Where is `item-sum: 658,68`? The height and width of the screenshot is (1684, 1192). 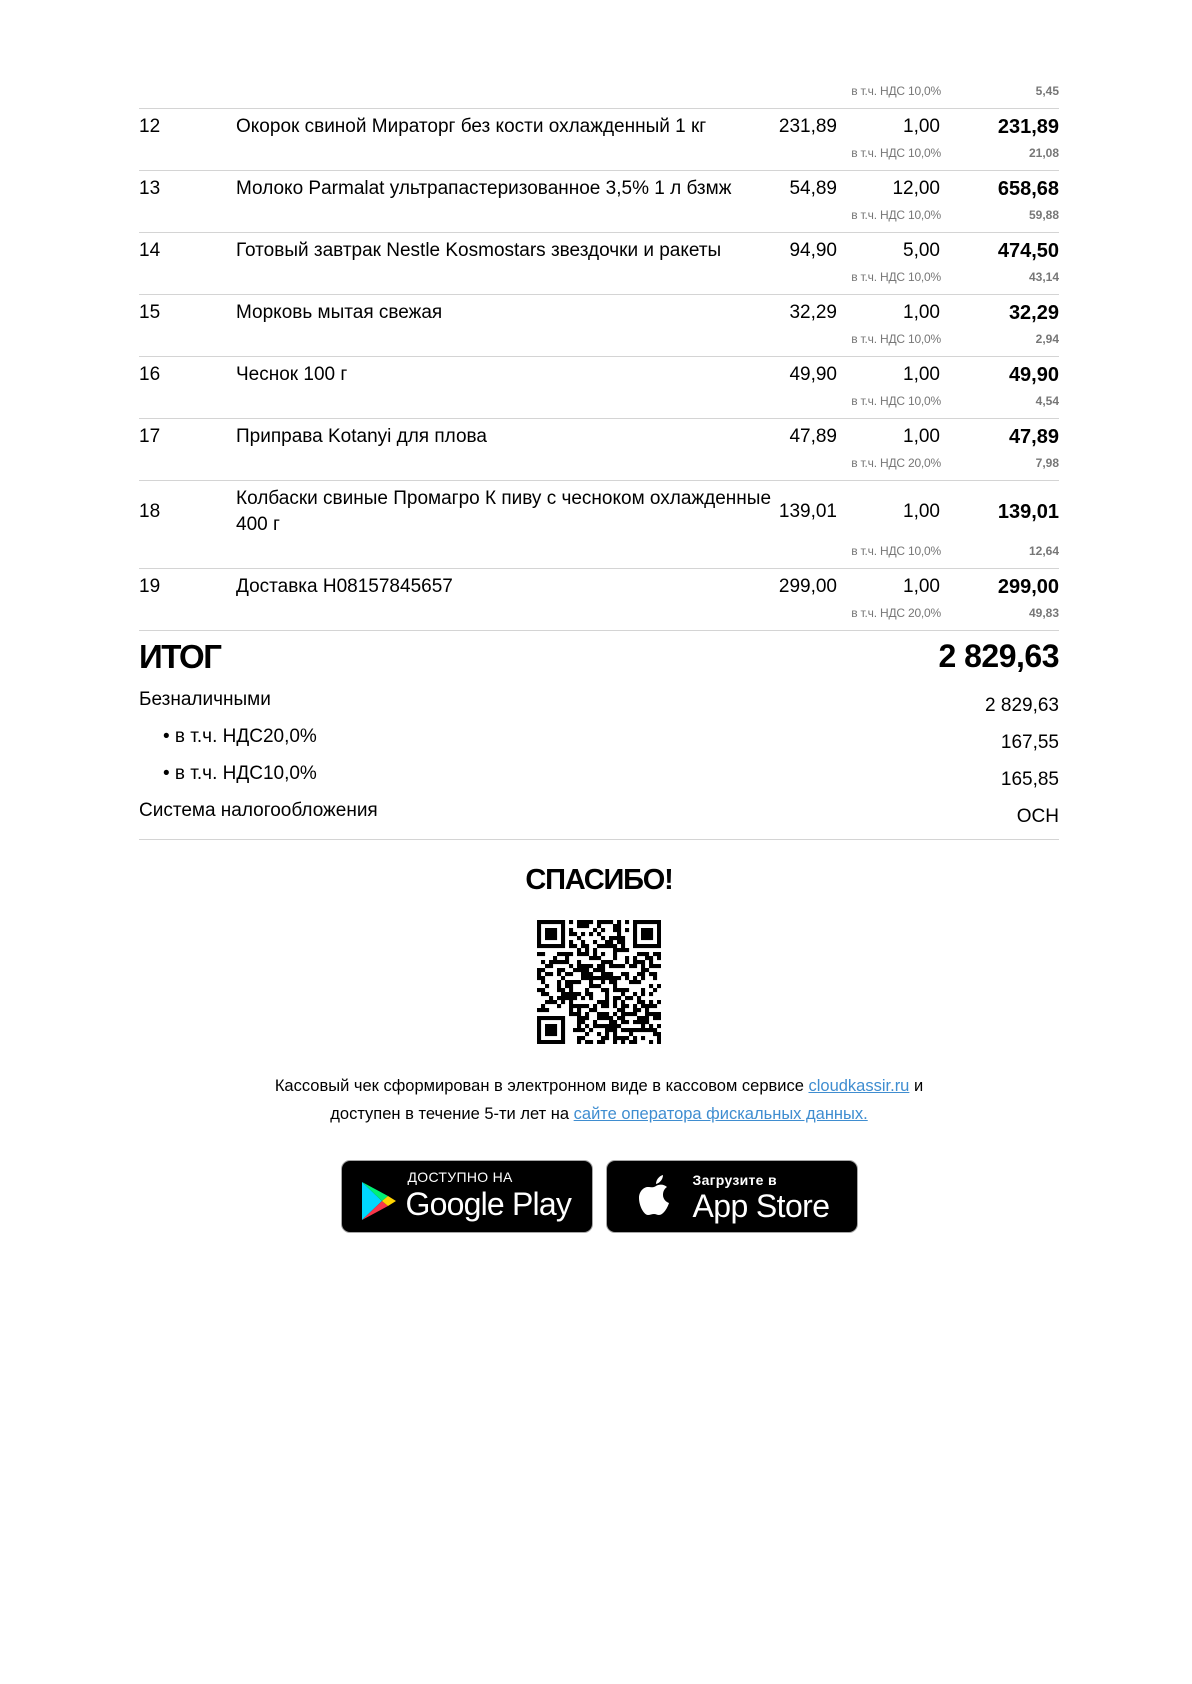 item-sum: 658,68 is located at coordinates (1028, 189).